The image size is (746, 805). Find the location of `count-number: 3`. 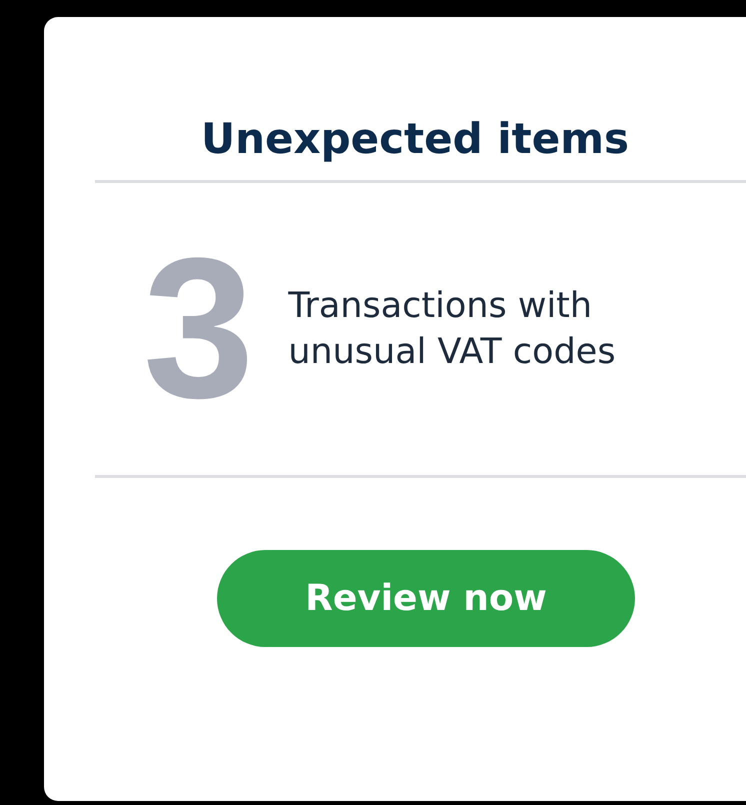

count-number: 3 is located at coordinates (198, 329).